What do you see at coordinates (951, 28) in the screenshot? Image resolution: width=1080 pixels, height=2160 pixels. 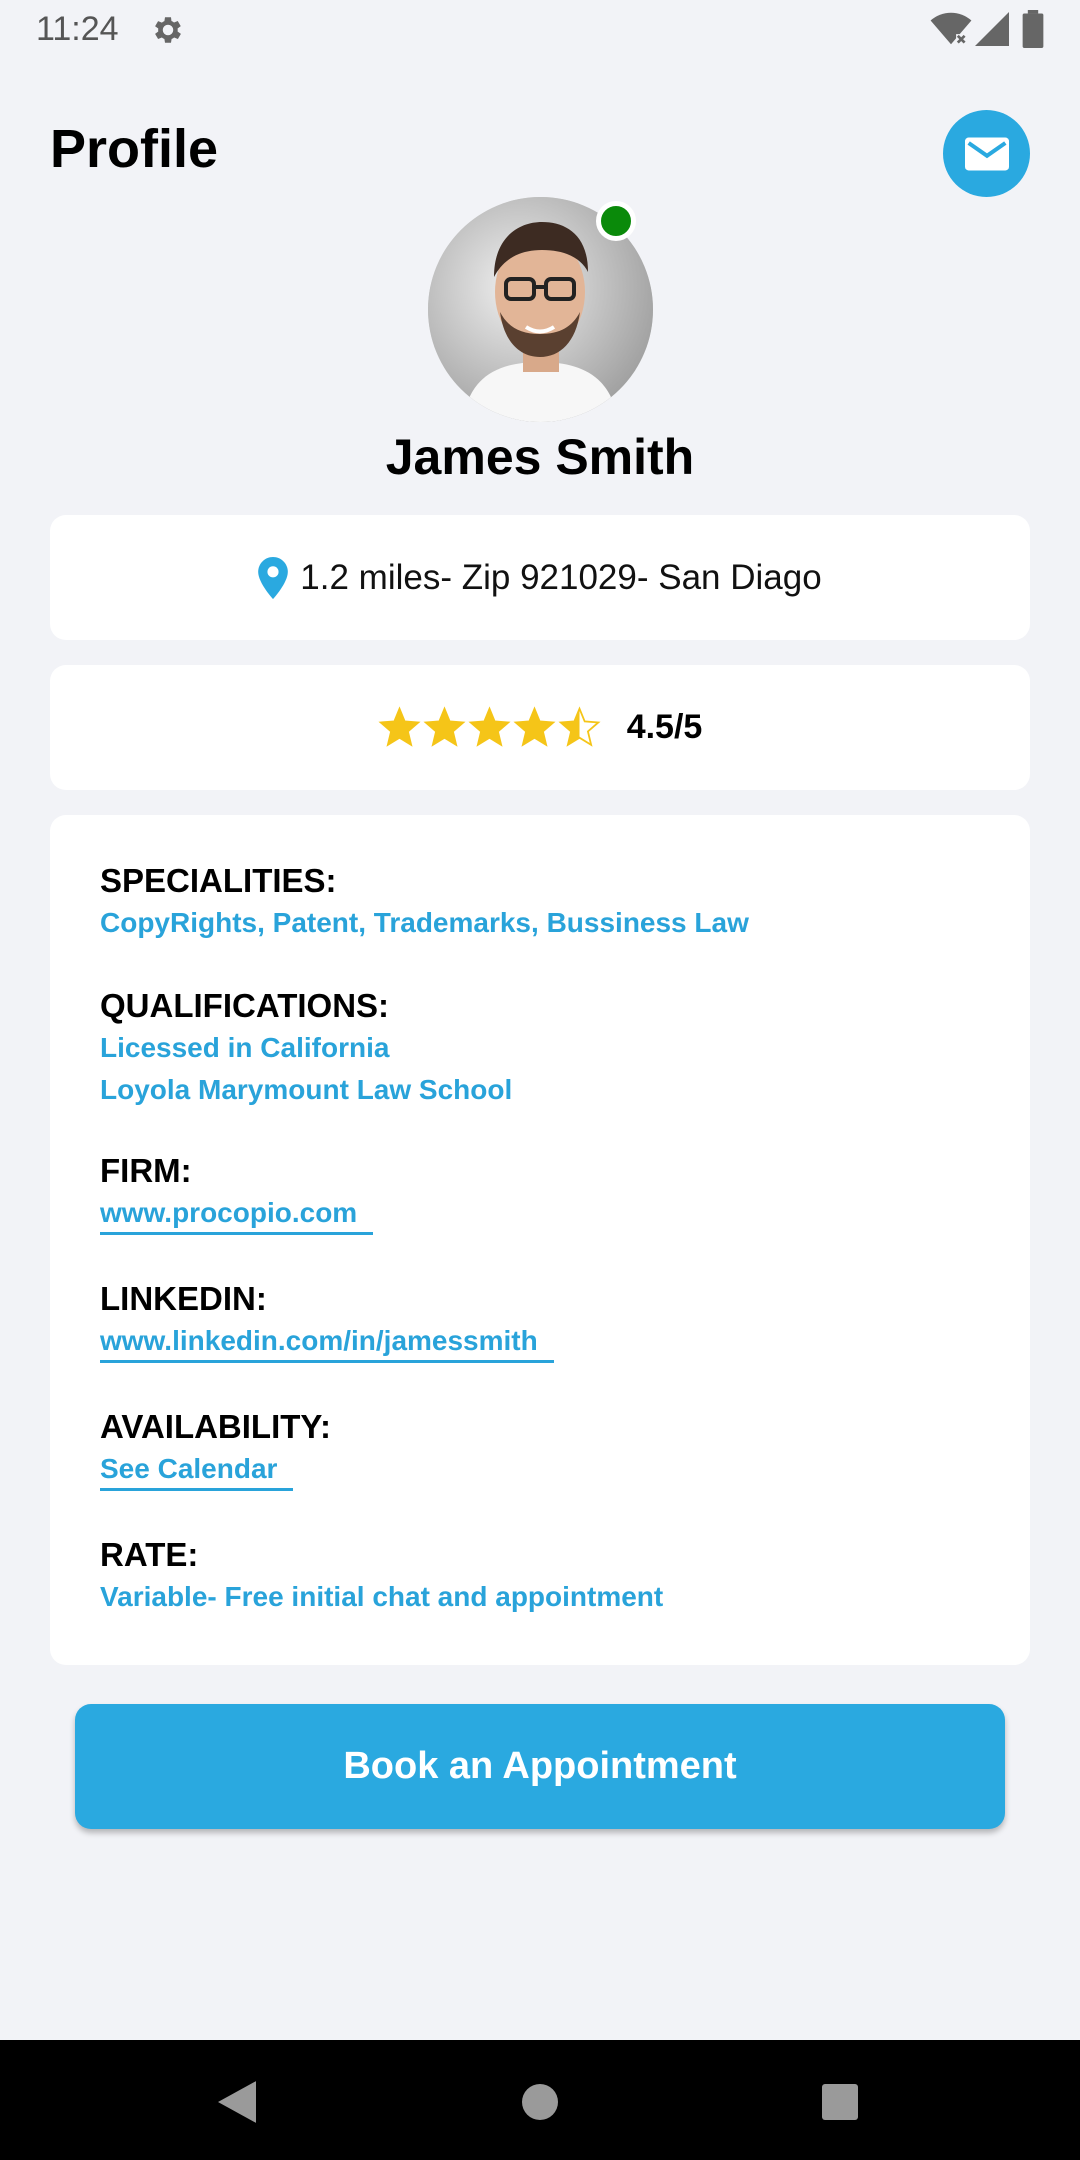 I see `wifi-icon` at bounding box center [951, 28].